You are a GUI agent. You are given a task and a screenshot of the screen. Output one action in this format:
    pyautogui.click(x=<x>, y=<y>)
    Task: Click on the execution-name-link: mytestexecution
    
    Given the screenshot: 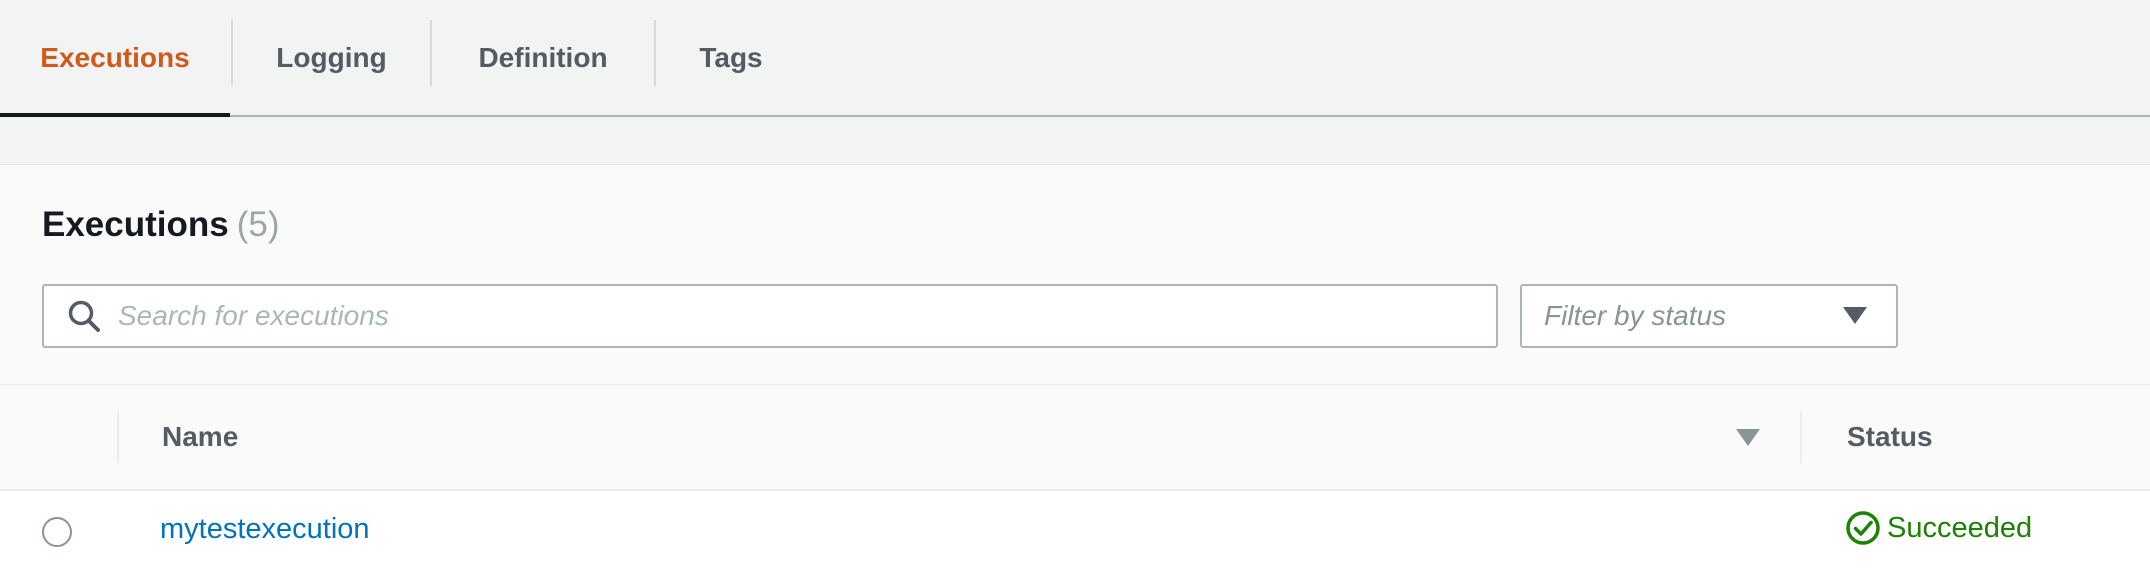 What is the action you would take?
    pyautogui.click(x=265, y=529)
    